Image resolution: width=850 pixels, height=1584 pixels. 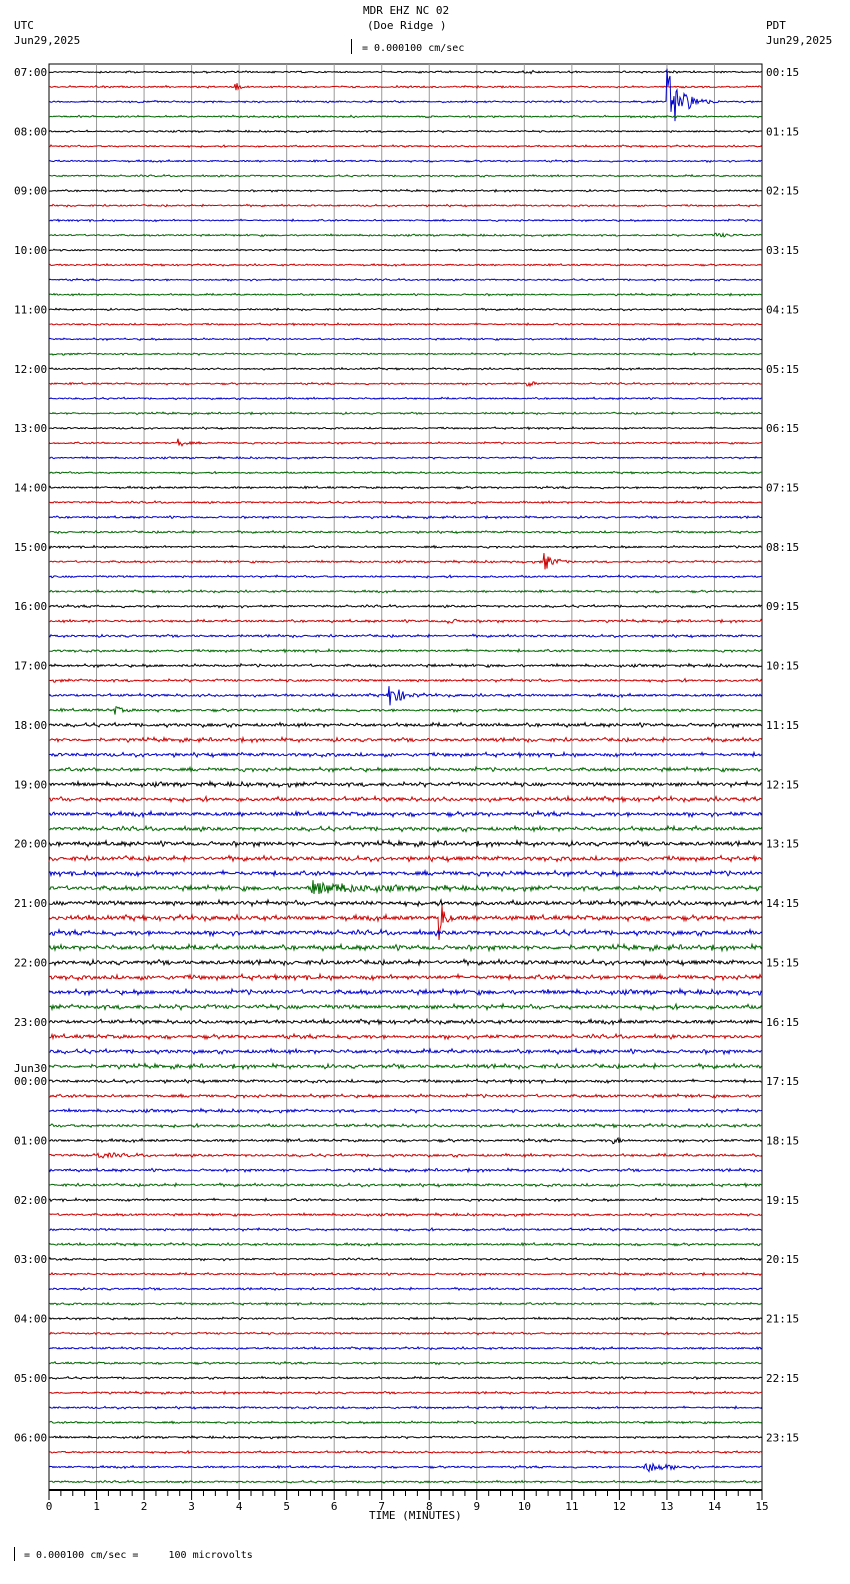 What do you see at coordinates (334, 1506) in the screenshot?
I see `x-tick-label: 6` at bounding box center [334, 1506].